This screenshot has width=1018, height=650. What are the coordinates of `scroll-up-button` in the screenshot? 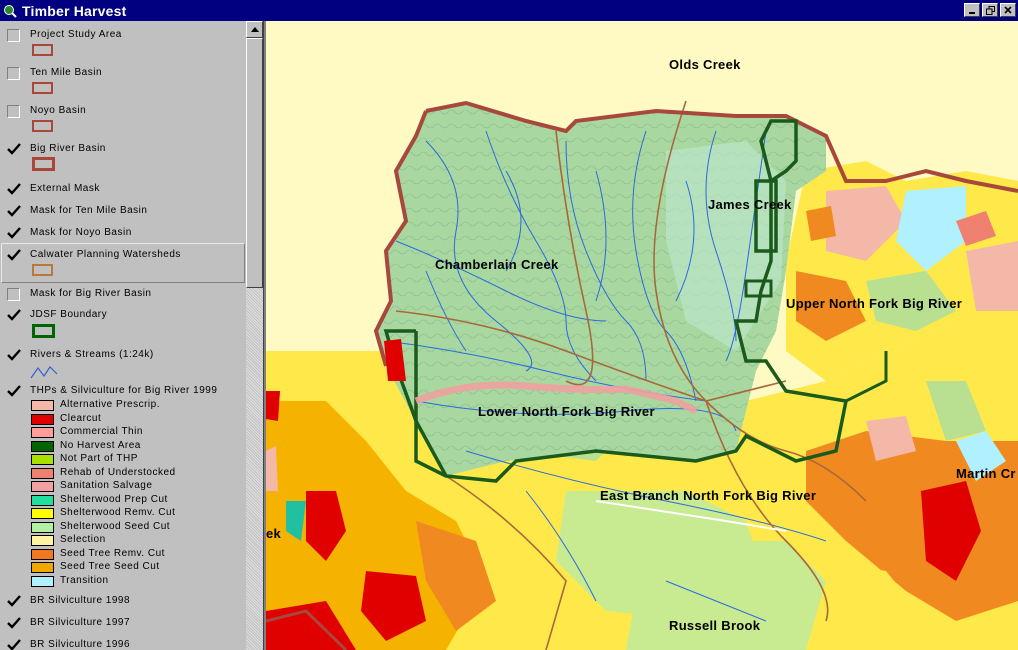 It's located at (254, 29).